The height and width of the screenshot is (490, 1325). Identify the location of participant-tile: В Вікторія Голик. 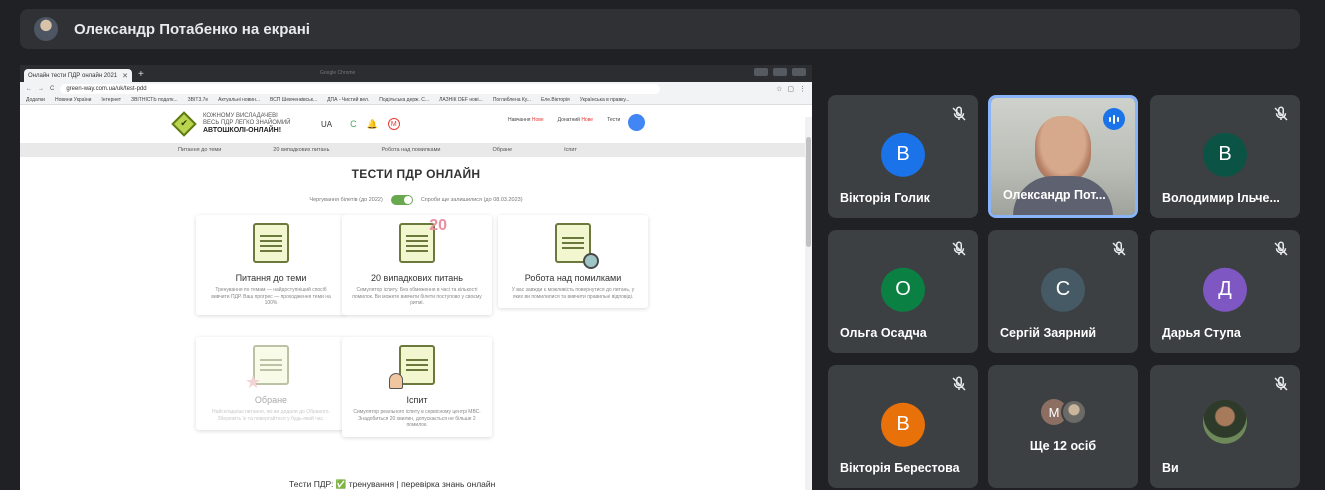
(903, 156).